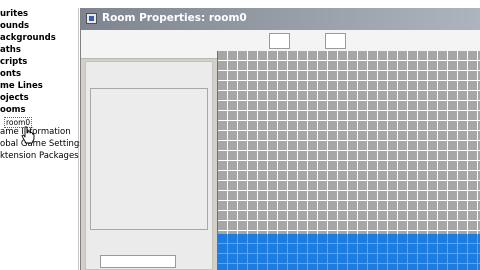  I want to click on tree-item-rooms: ooms, so click(13, 110).